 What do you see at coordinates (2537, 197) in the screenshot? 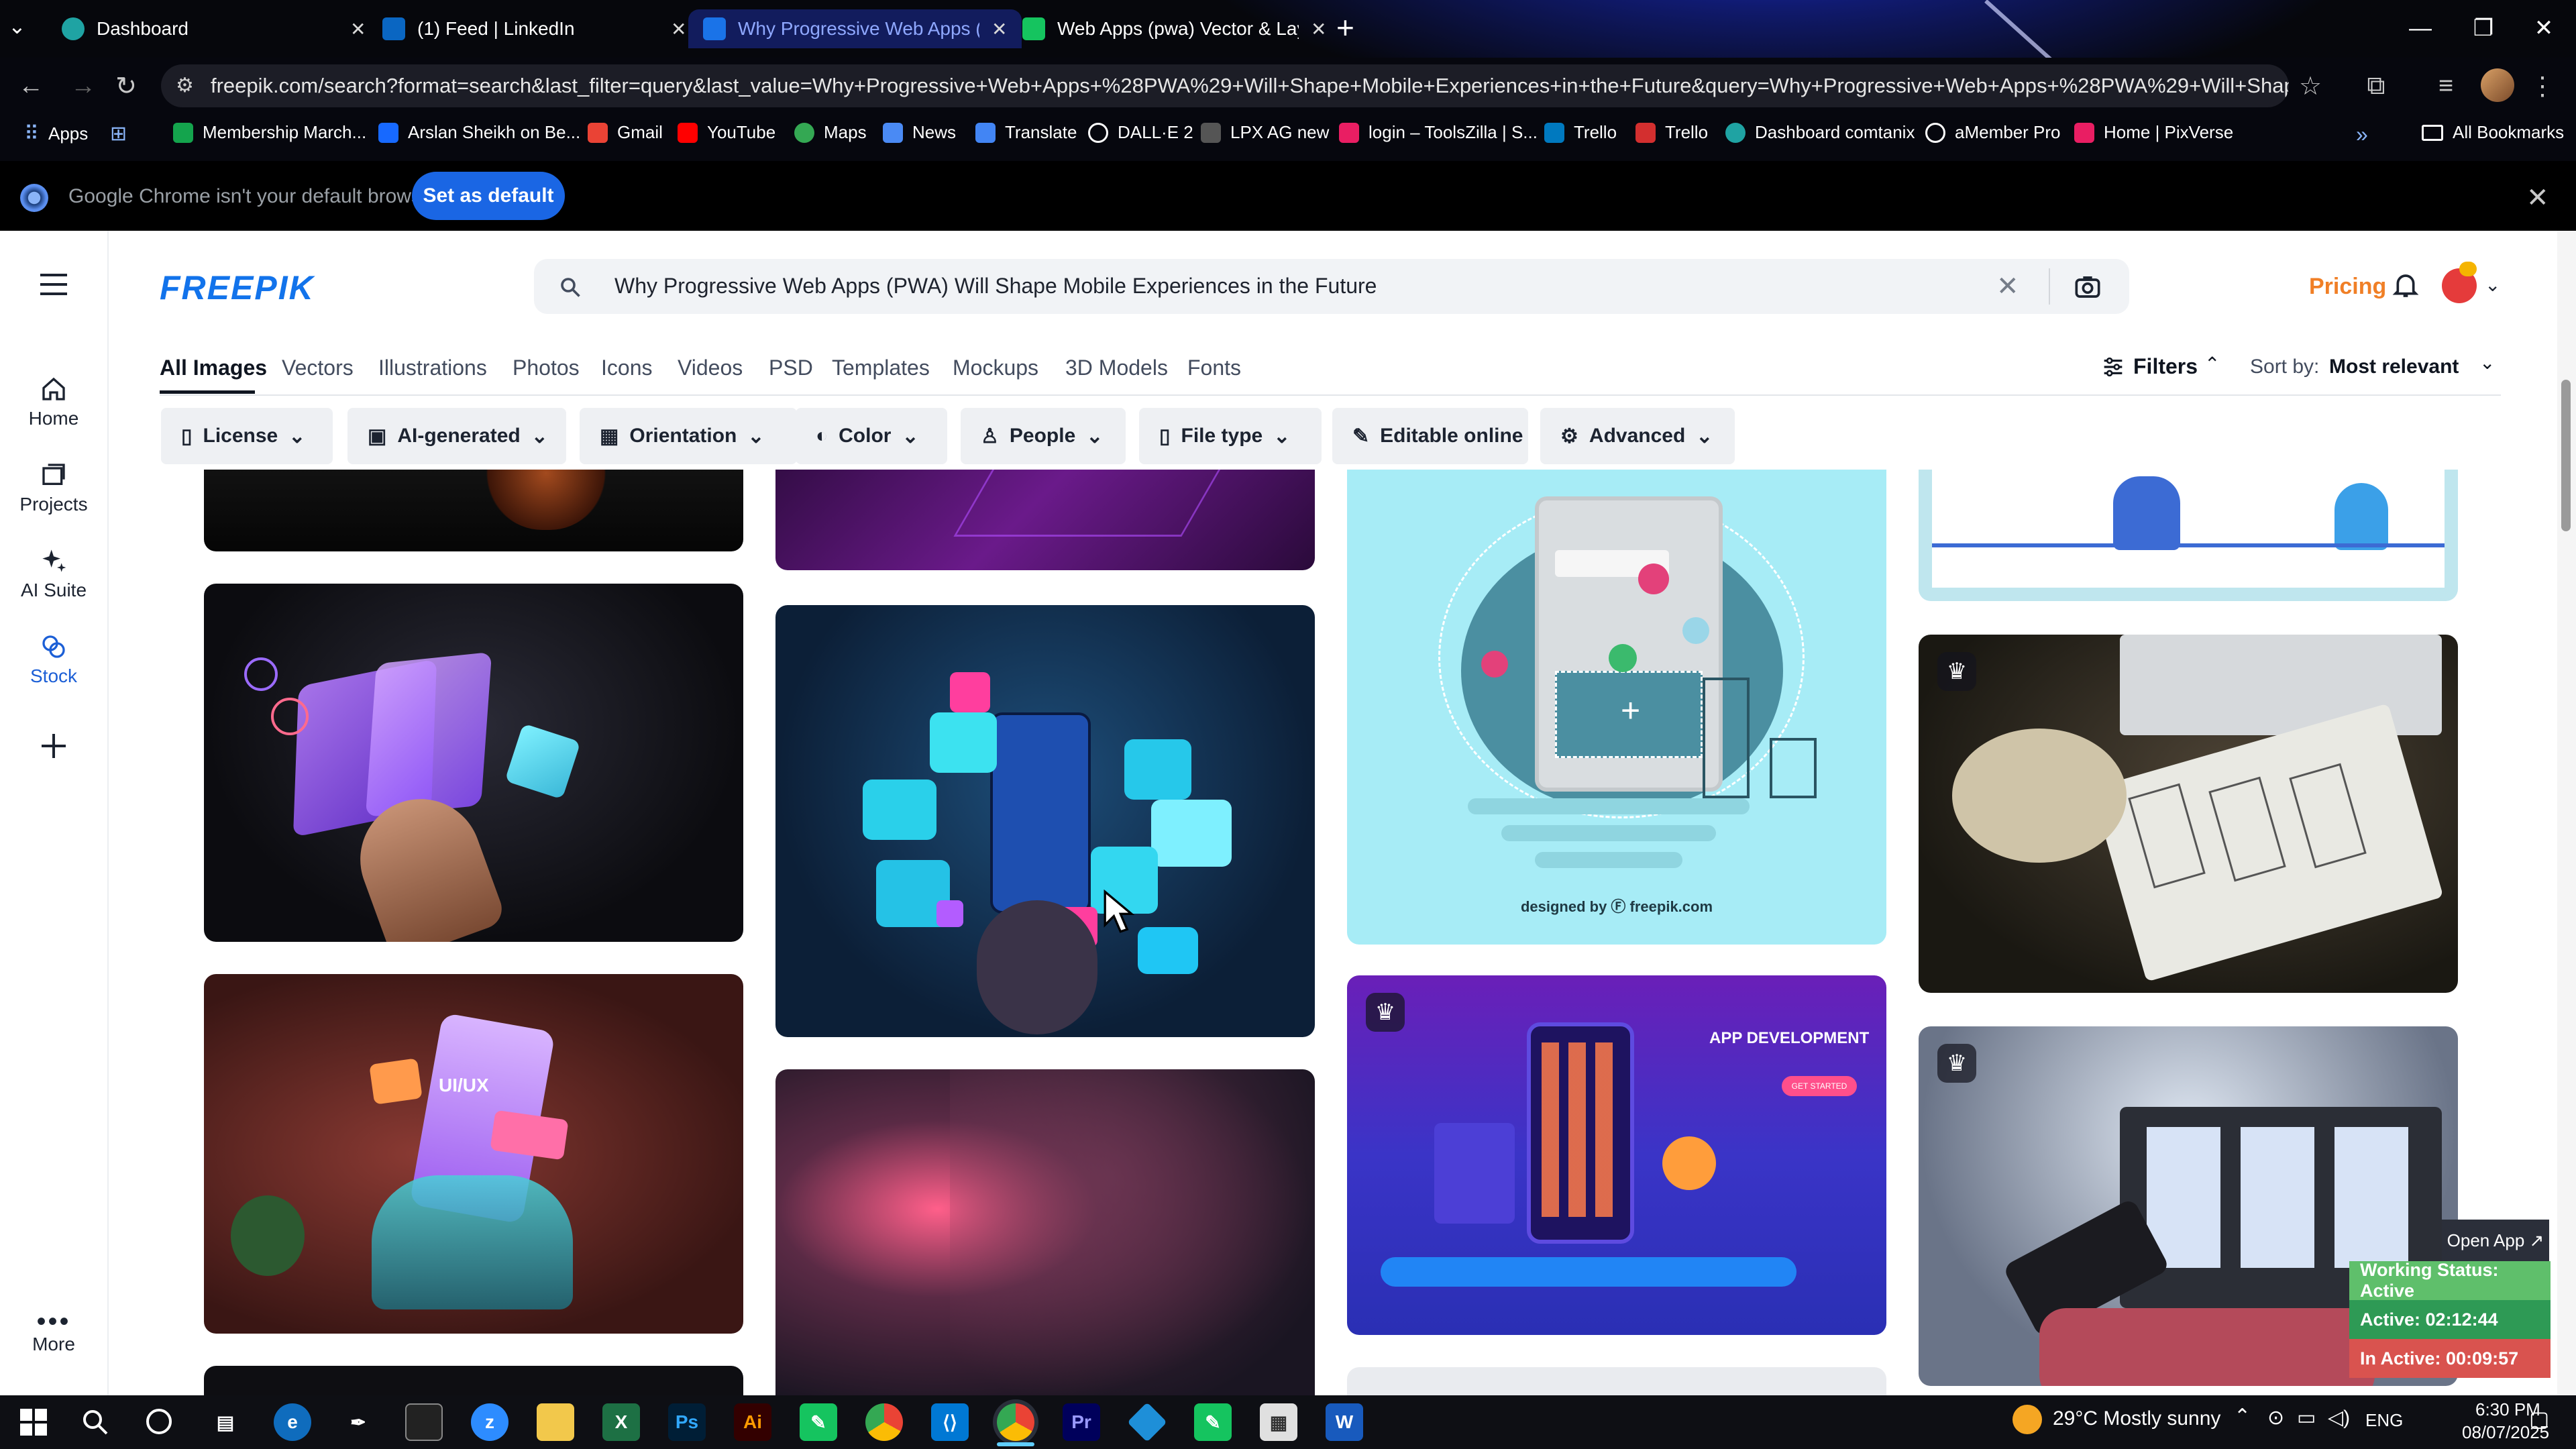
I see `close-infobar-icon: ✕` at bounding box center [2537, 197].